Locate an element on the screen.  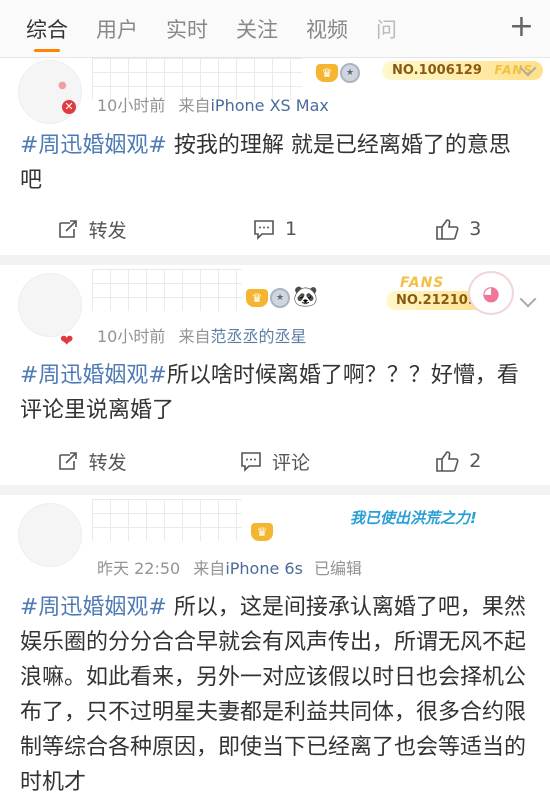
post-text: #周迅婚姻观# 按我的理解 就是已经离婚了的意思吧 is located at coordinates (276, 163).